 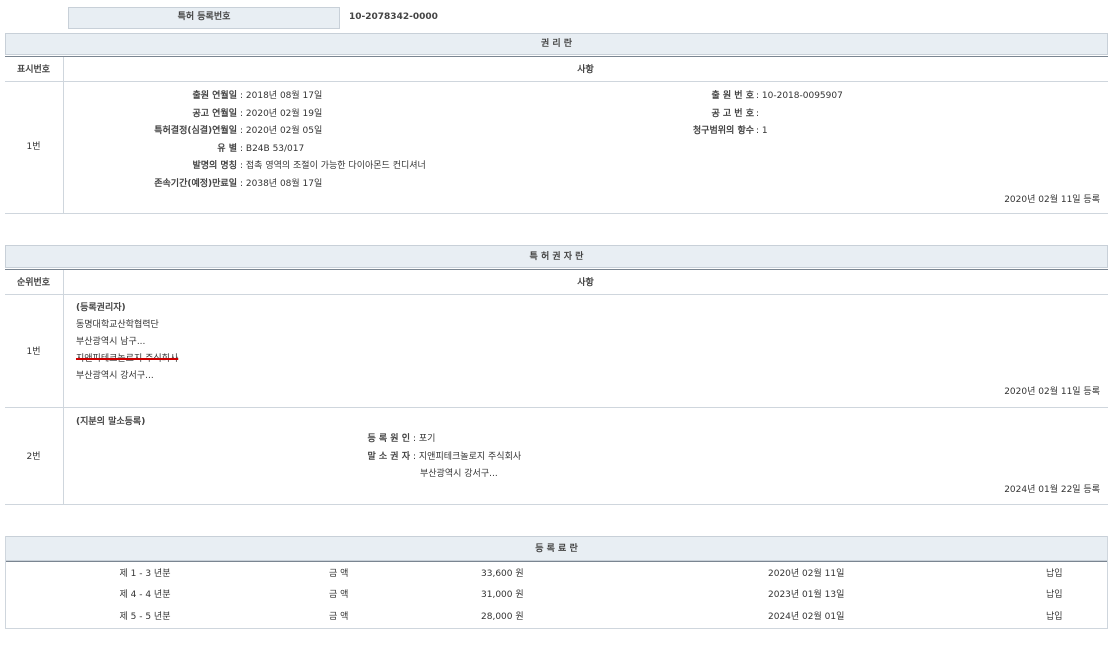 What do you see at coordinates (33, 147) in the screenshot?
I see `rights-row-no: 1번` at bounding box center [33, 147].